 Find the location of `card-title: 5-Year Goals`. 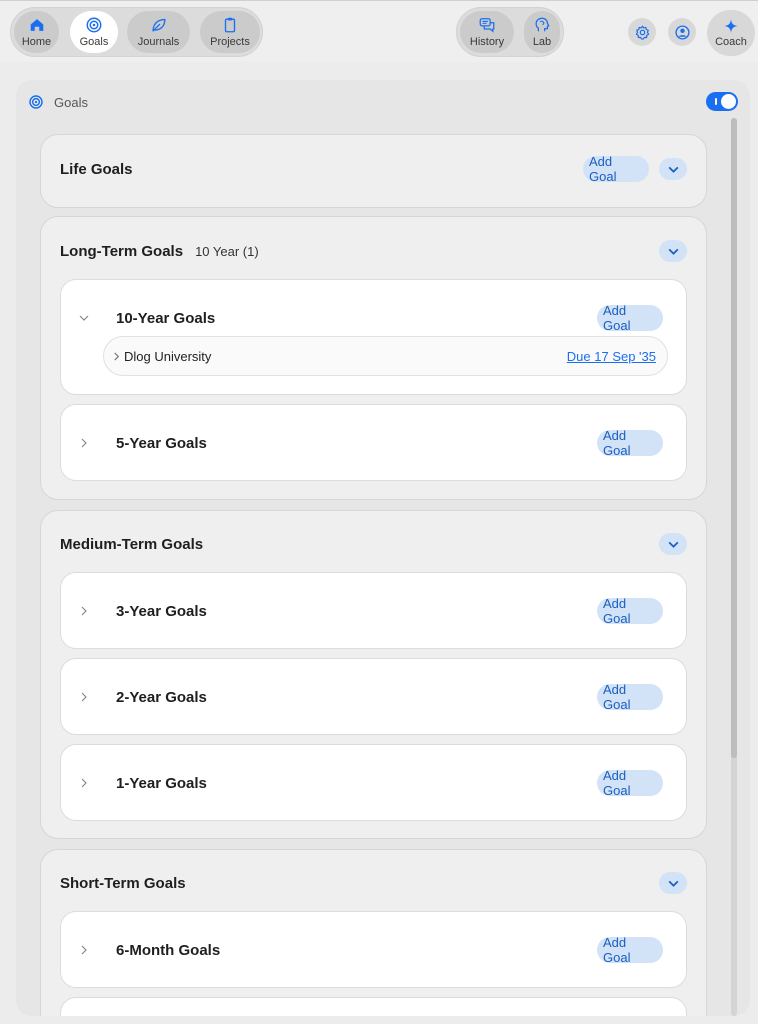

card-title: 5-Year Goals is located at coordinates (161, 443).